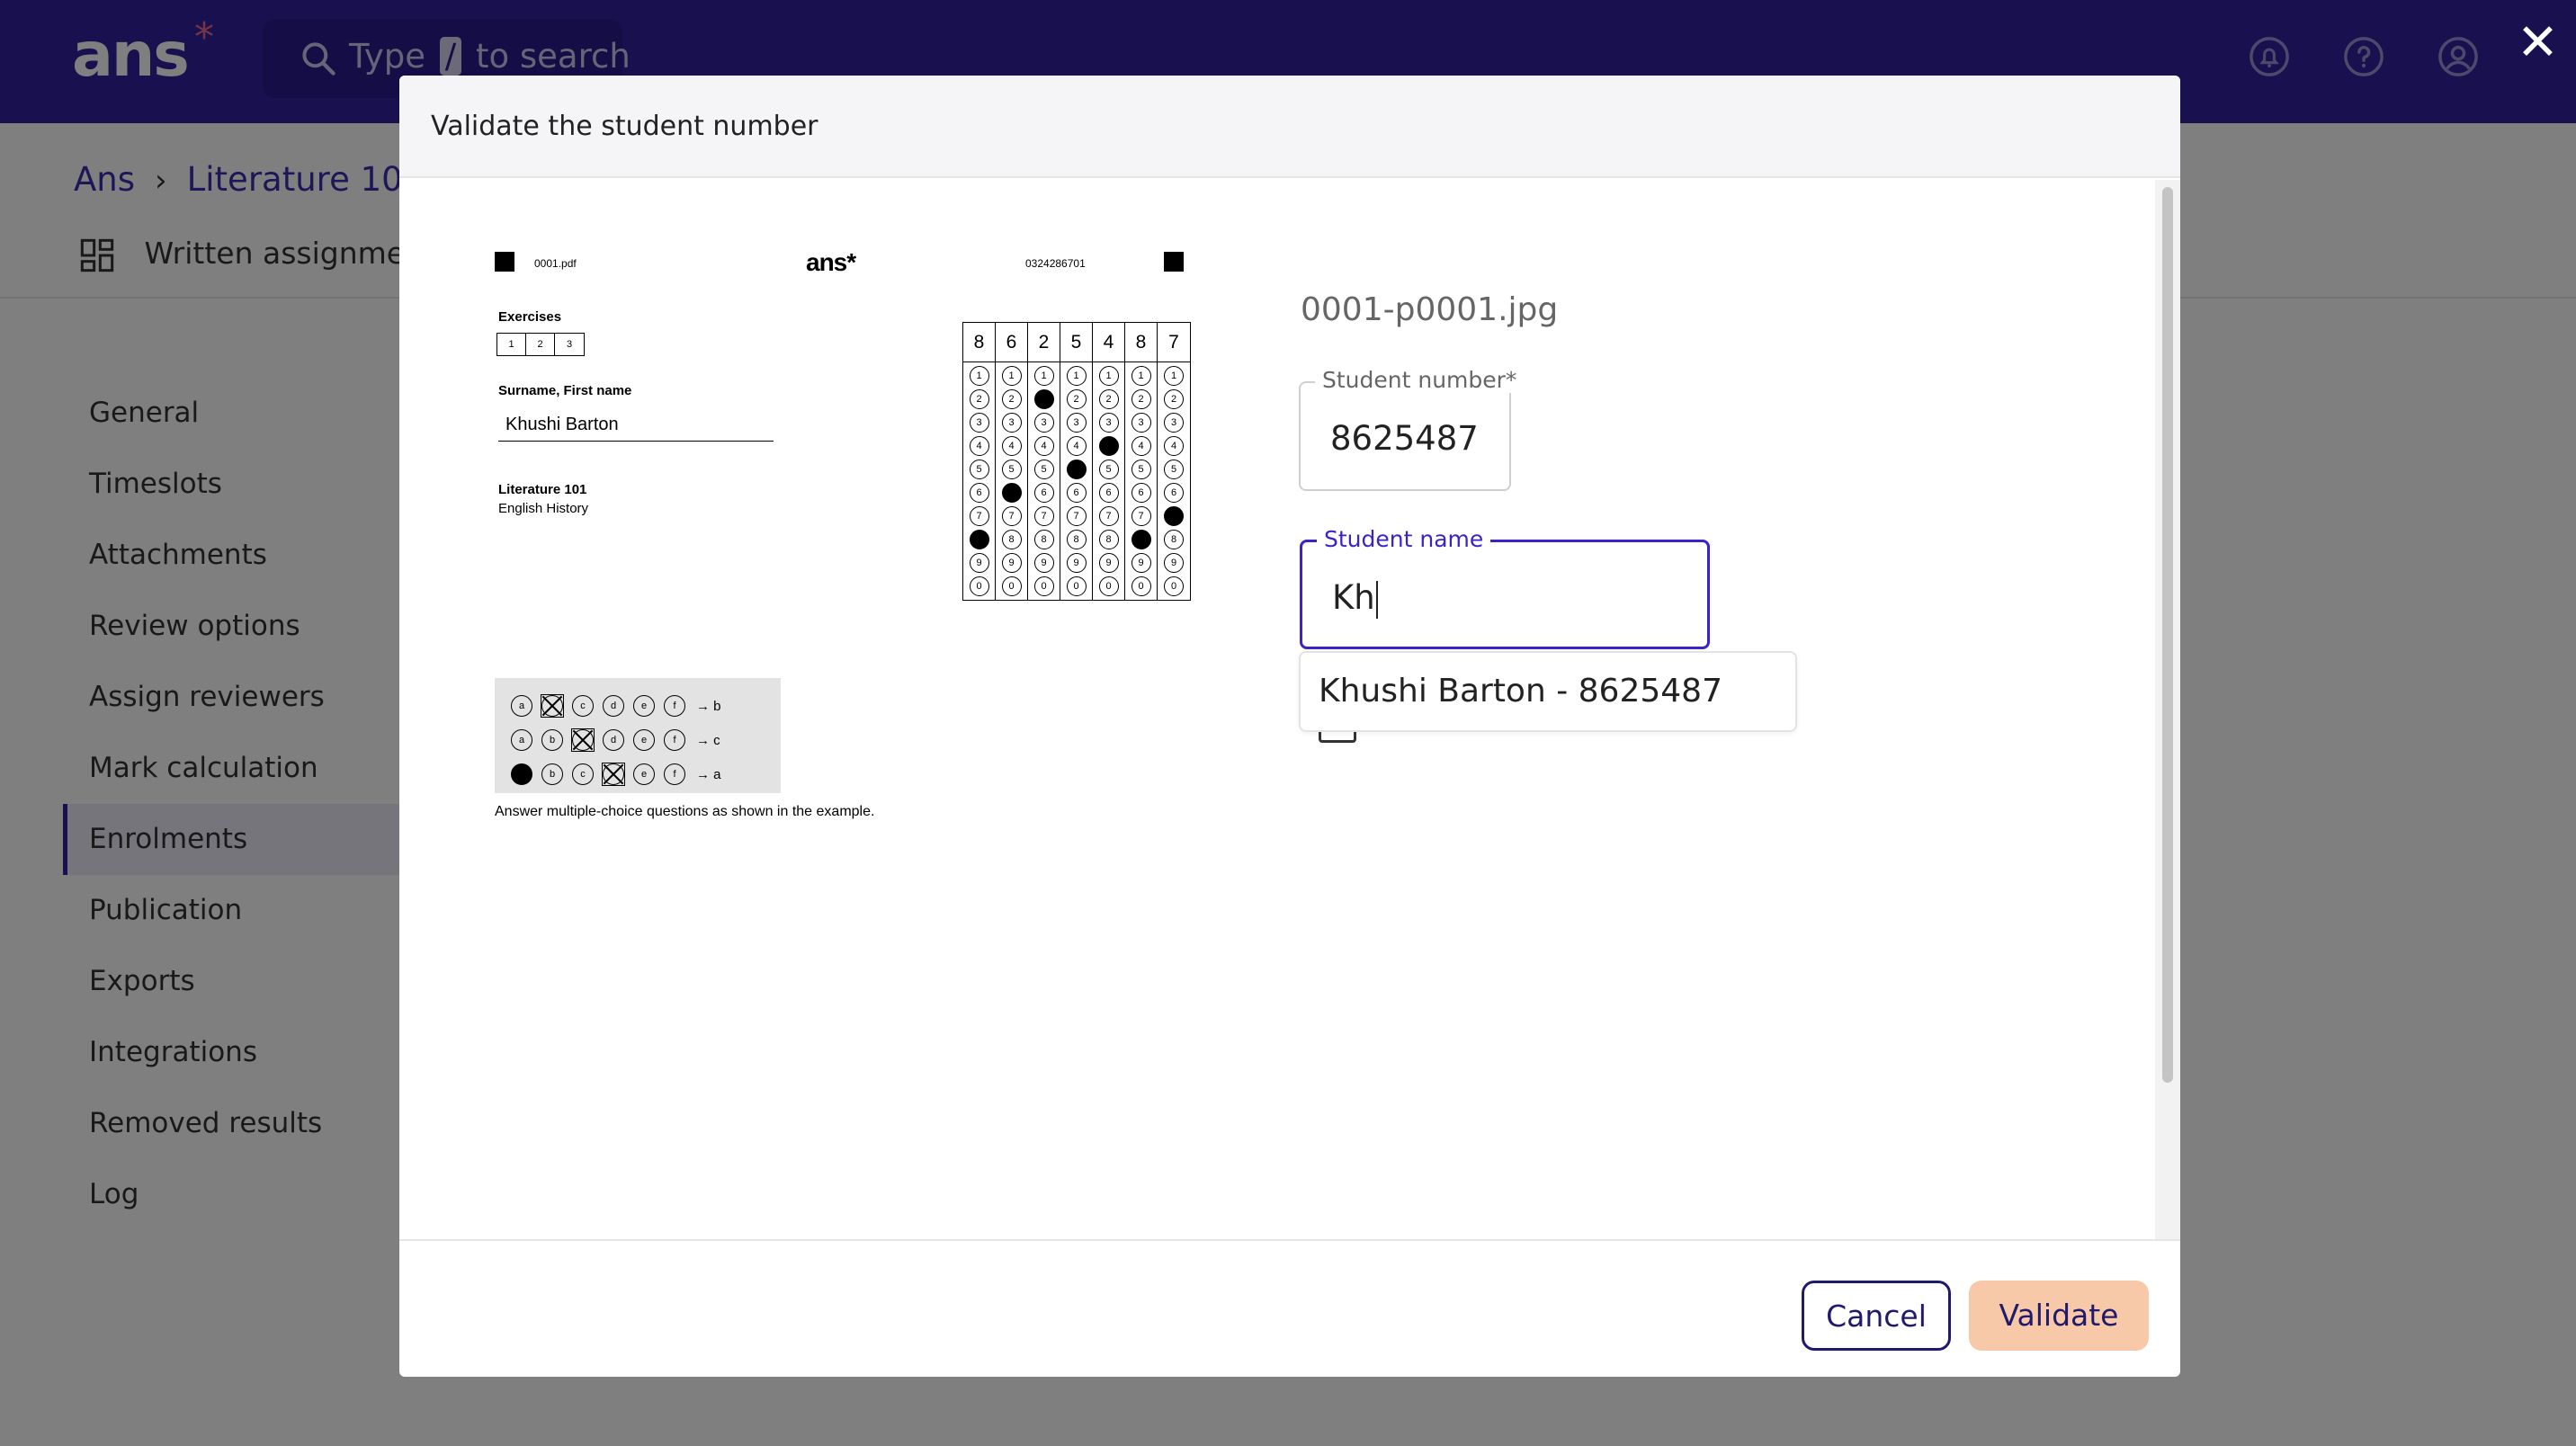 The image size is (2576, 1446). I want to click on mc-result: → a, so click(708, 774).